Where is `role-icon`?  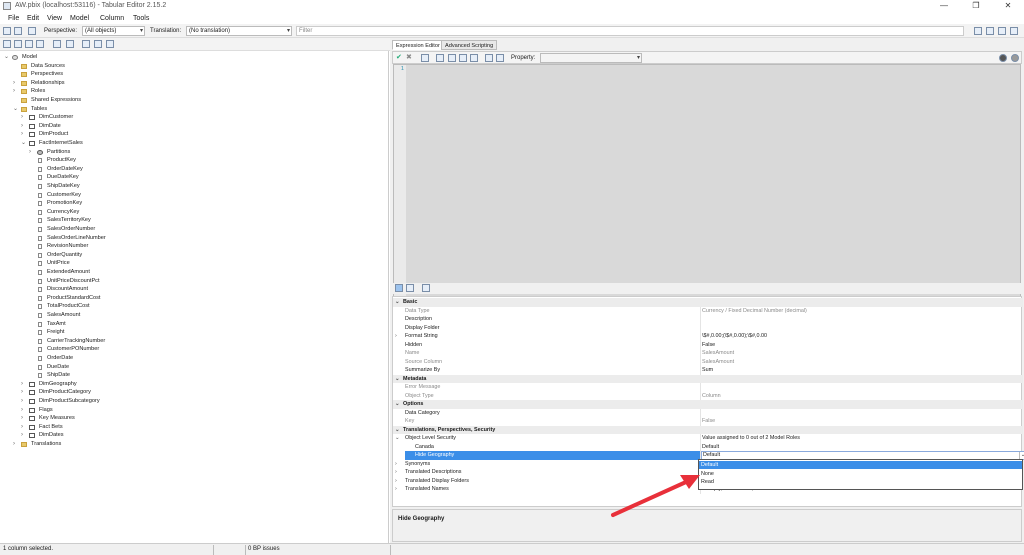
role-icon is located at coordinates (70, 44).